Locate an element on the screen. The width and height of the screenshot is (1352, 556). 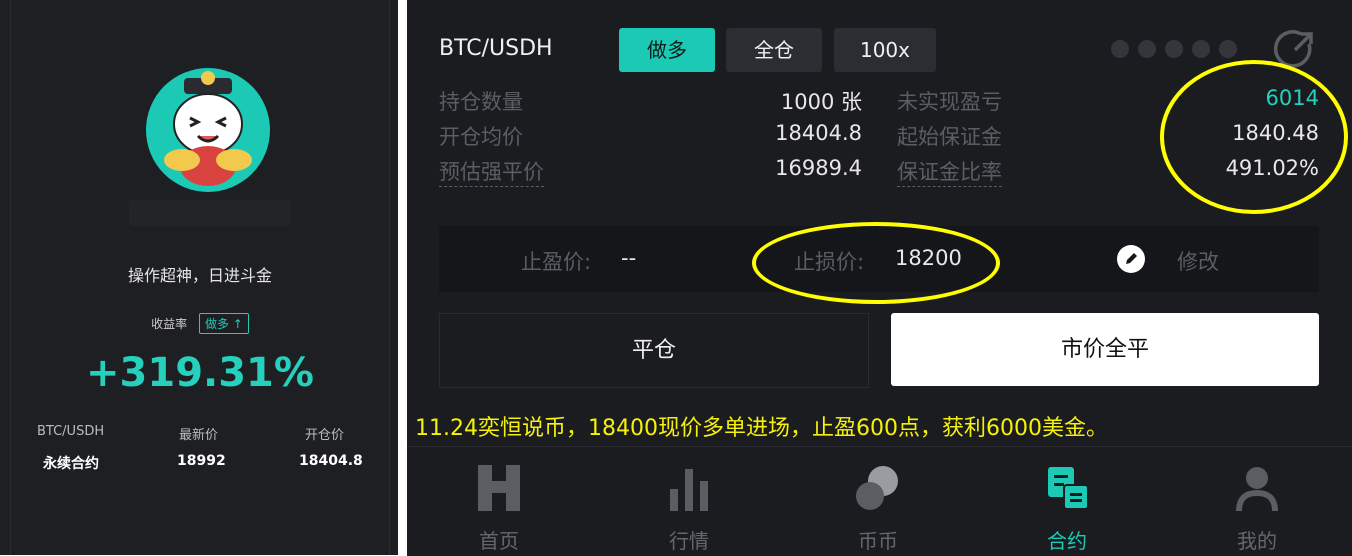
liq-price-label: 预估强平价 is located at coordinates (491, 171).